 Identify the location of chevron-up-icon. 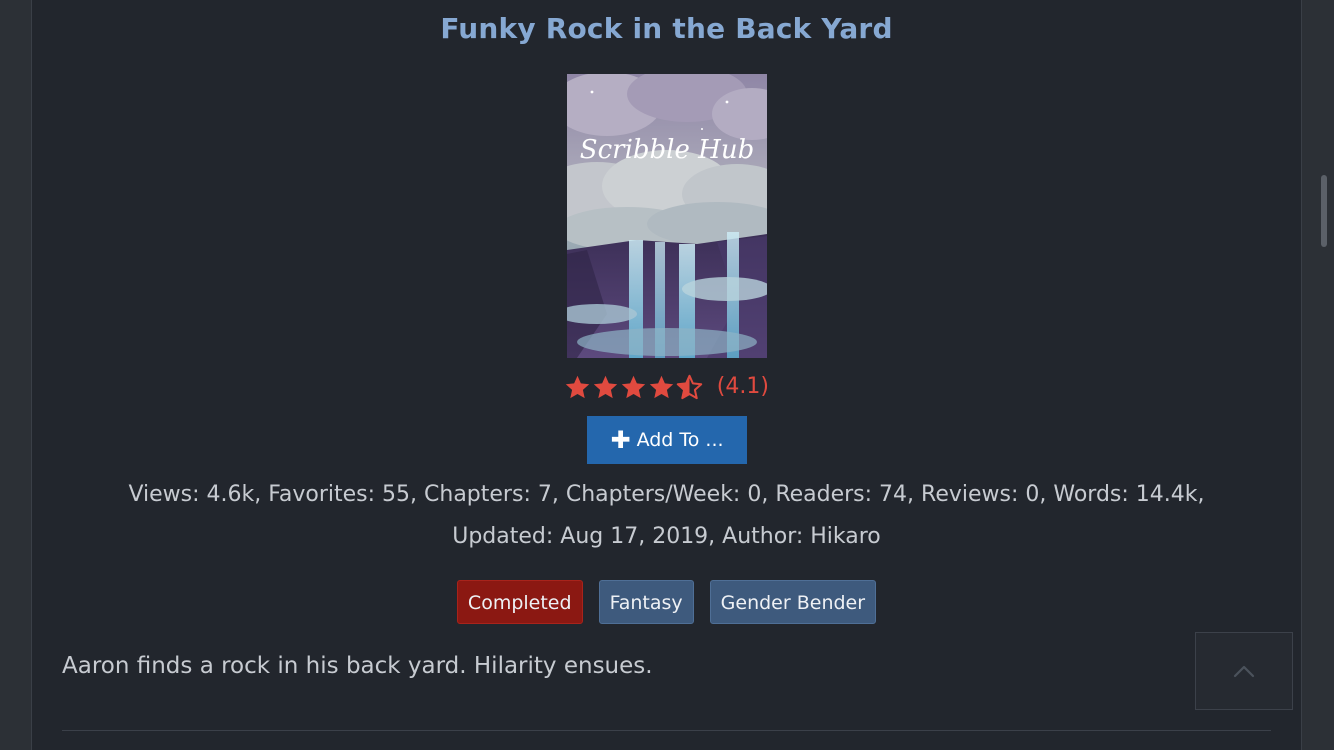
(1244, 671).